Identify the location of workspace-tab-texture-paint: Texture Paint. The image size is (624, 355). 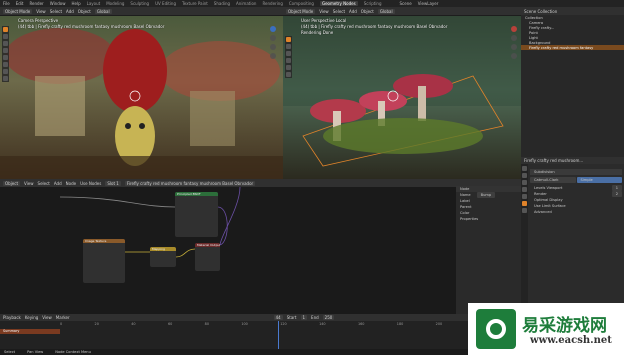
(195, 3).